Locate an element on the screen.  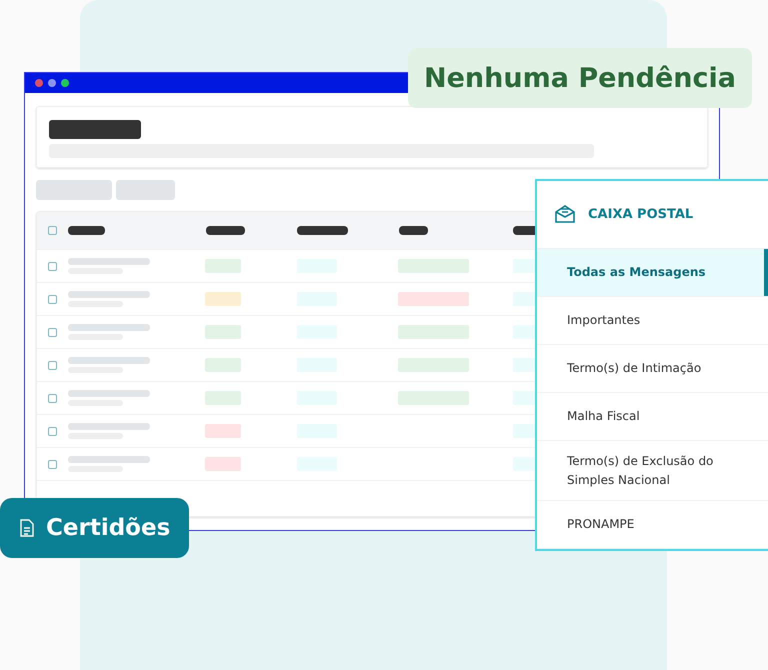
certificates-button: Certidões is located at coordinates (94, 528).